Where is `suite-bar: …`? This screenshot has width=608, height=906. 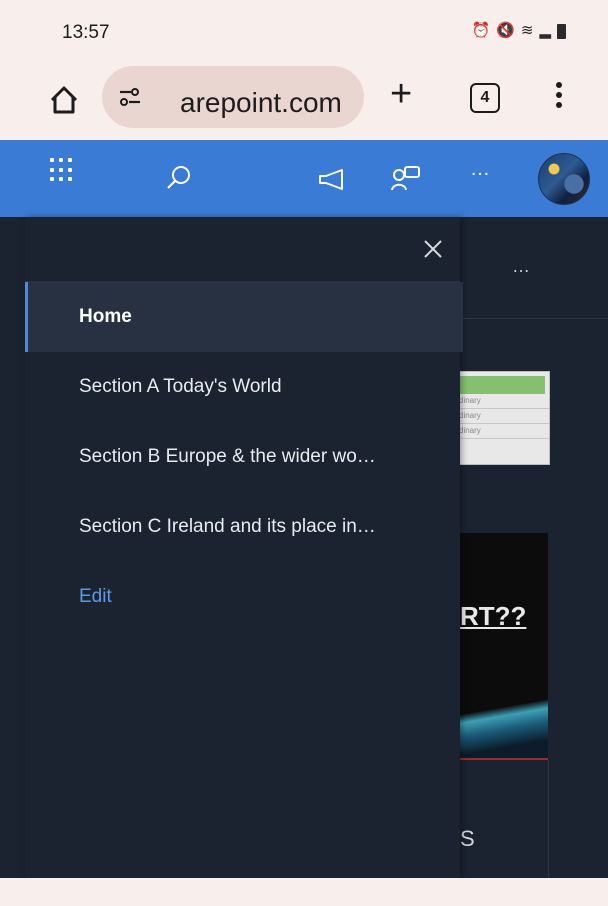
suite-bar: … is located at coordinates (304, 178).